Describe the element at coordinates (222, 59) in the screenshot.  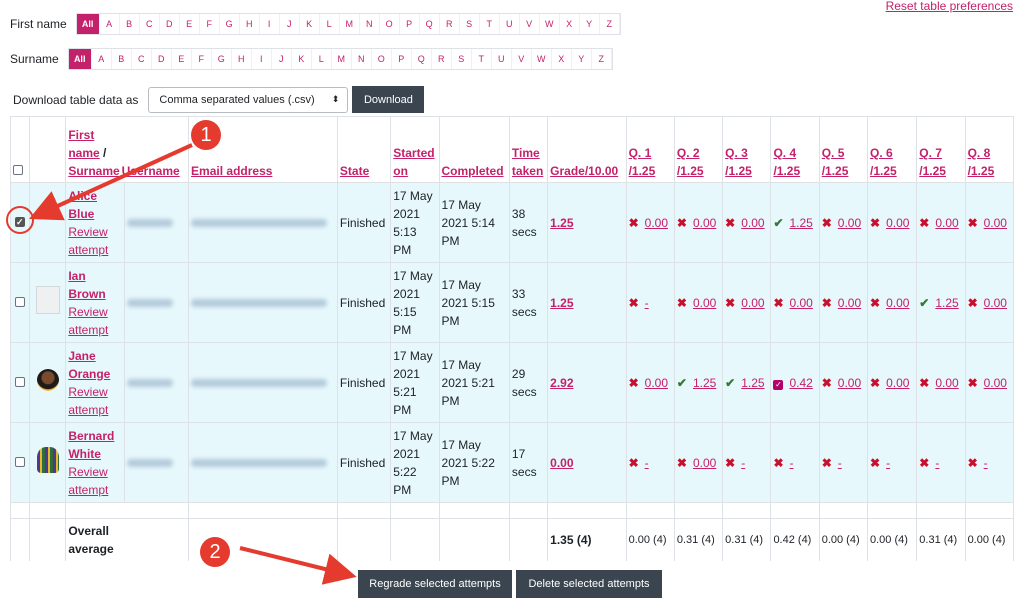
I see `surname-initial-g: G` at that location.